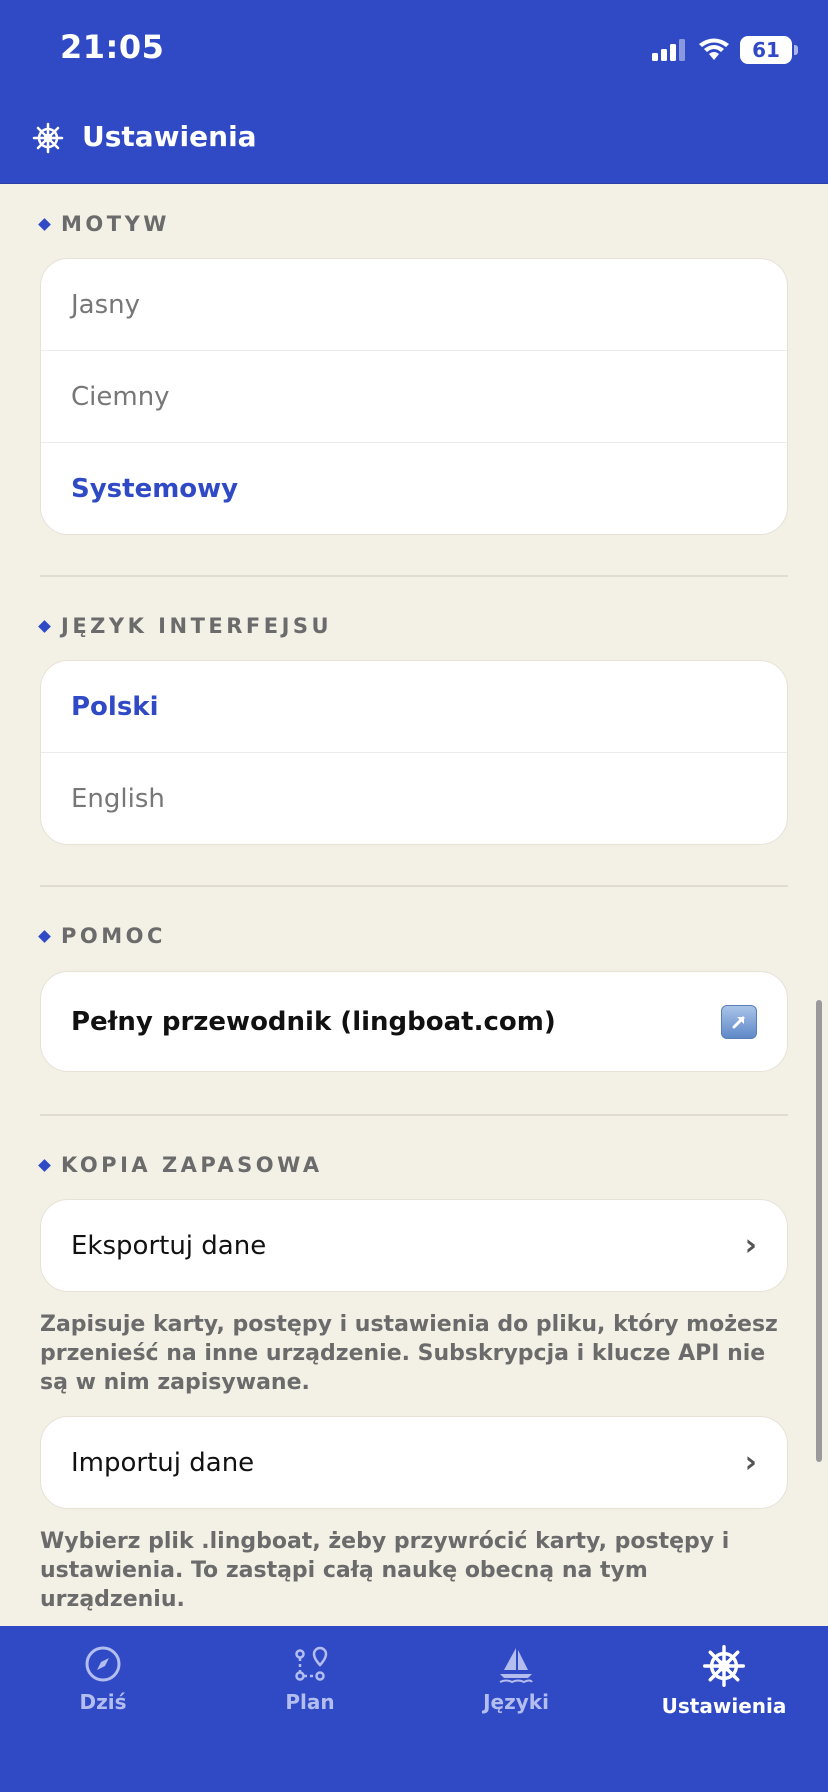 The image size is (828, 1792). I want to click on import-card: Importuj dane ›, so click(414, 1462).